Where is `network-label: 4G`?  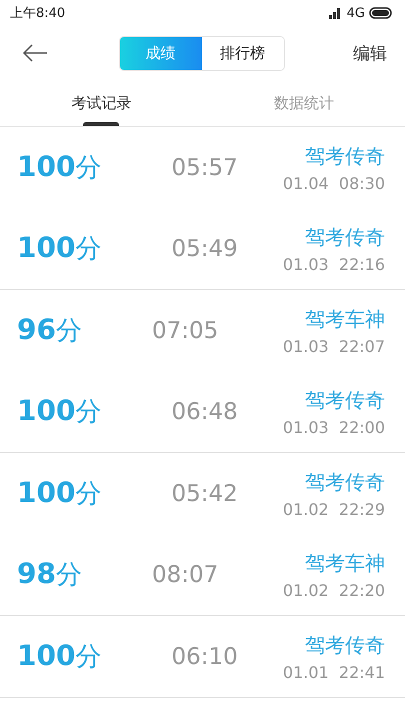 network-label: 4G is located at coordinates (355, 13).